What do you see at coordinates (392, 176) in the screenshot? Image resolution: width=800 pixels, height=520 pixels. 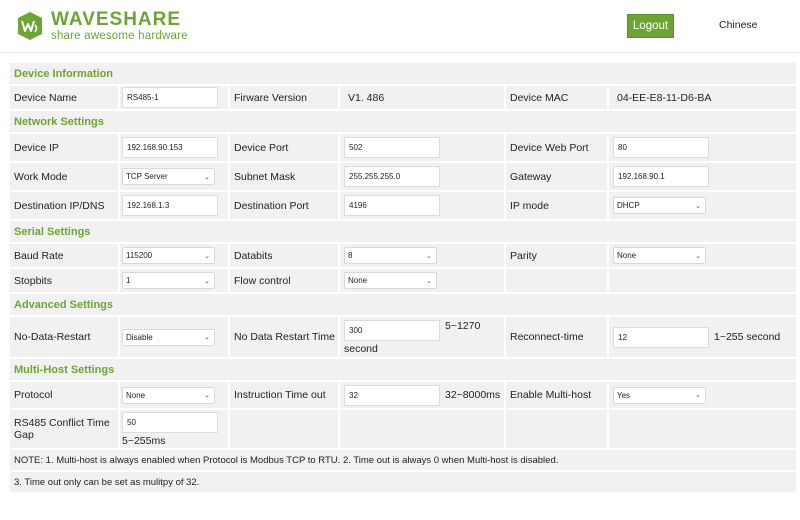 I see `subnet-input` at bounding box center [392, 176].